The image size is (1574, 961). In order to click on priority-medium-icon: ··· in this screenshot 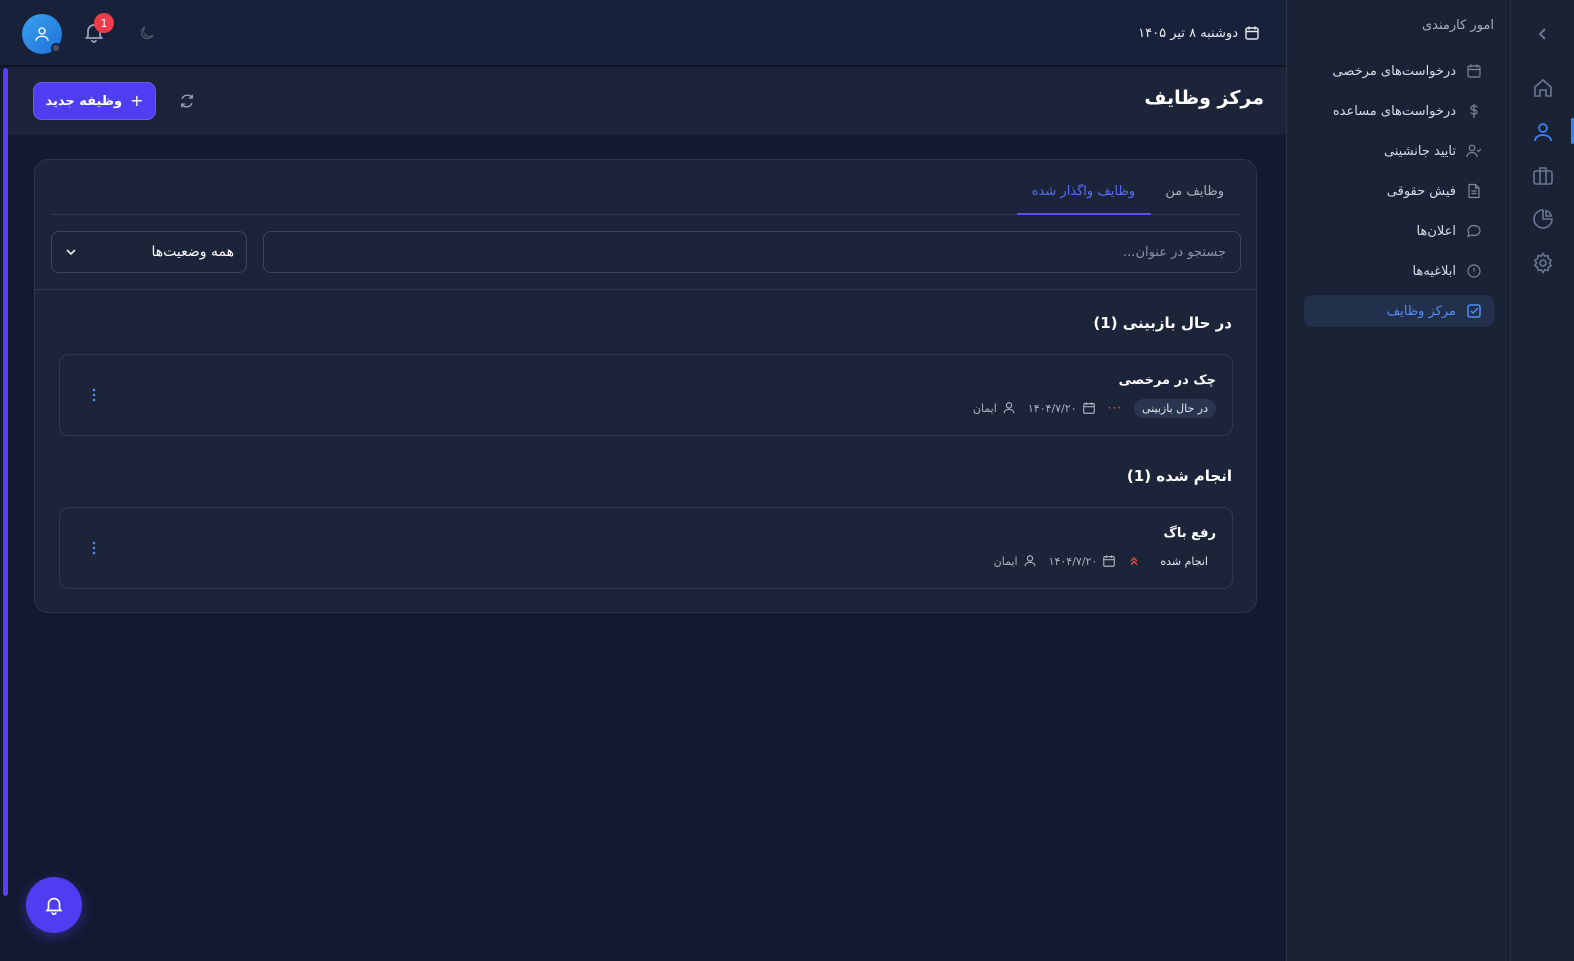, I will do `click(1115, 408)`.